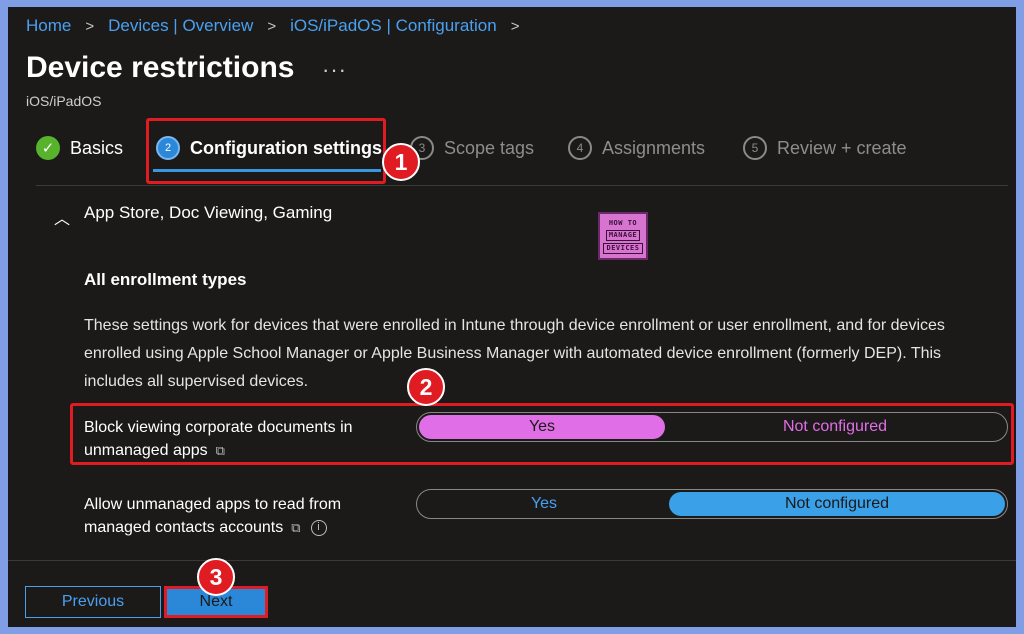  I want to click on logo-text: MANAGE, so click(623, 235).